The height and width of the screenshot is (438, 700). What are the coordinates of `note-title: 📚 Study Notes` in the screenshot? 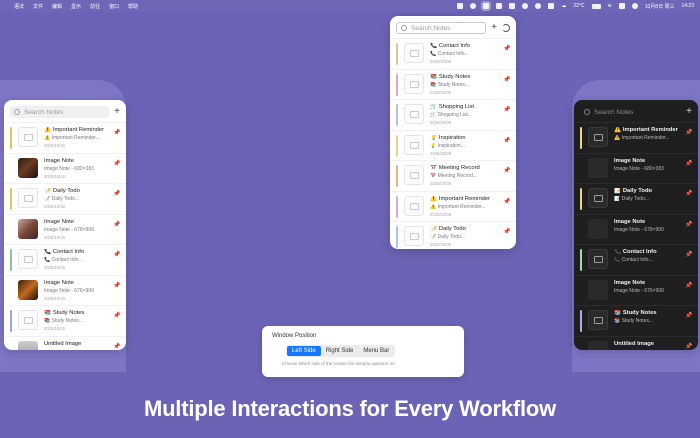 It's located at (635, 313).